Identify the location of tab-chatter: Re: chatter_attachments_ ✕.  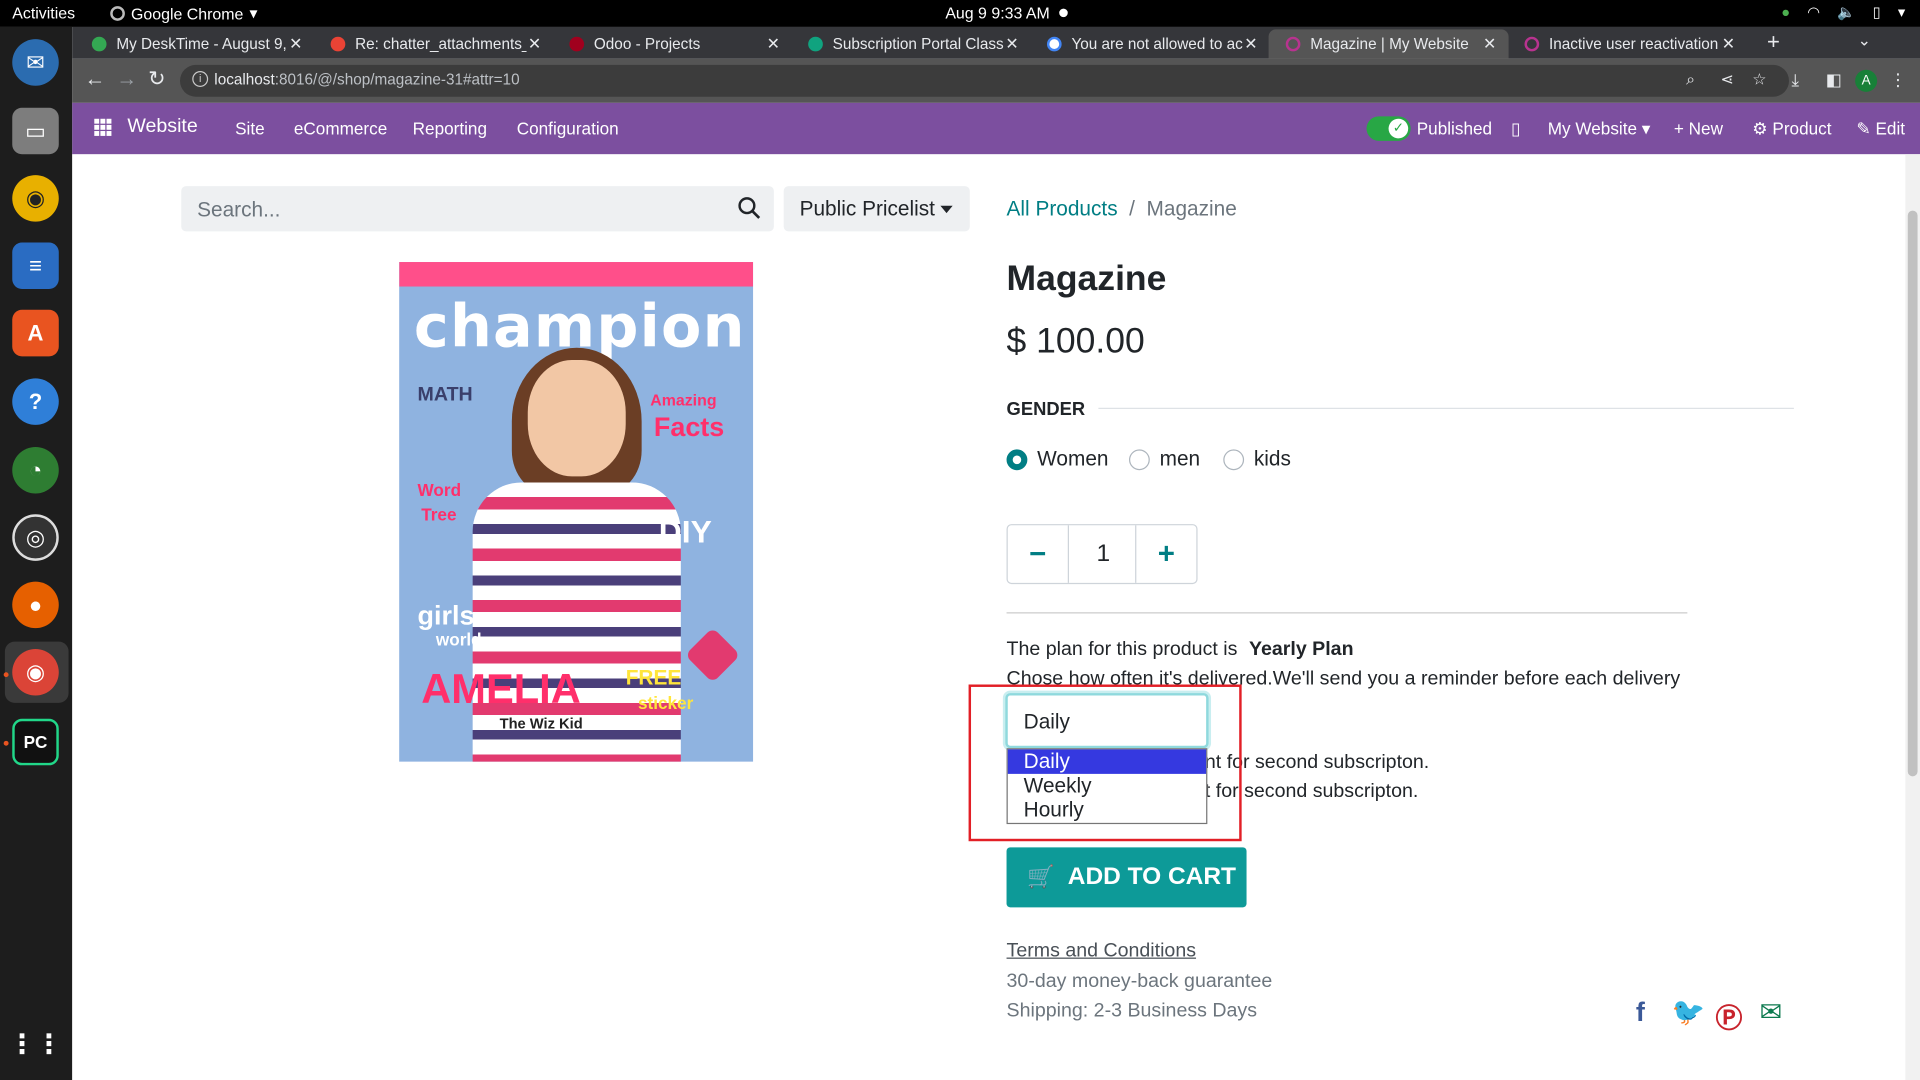
(433, 43).